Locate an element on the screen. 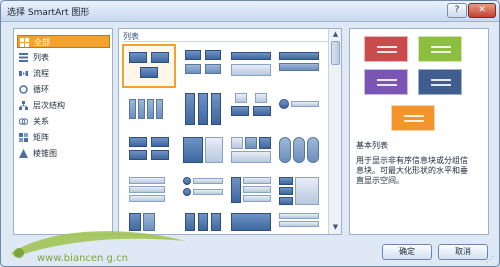 The image size is (500, 267). category-label: 流程 is located at coordinates (41, 73).